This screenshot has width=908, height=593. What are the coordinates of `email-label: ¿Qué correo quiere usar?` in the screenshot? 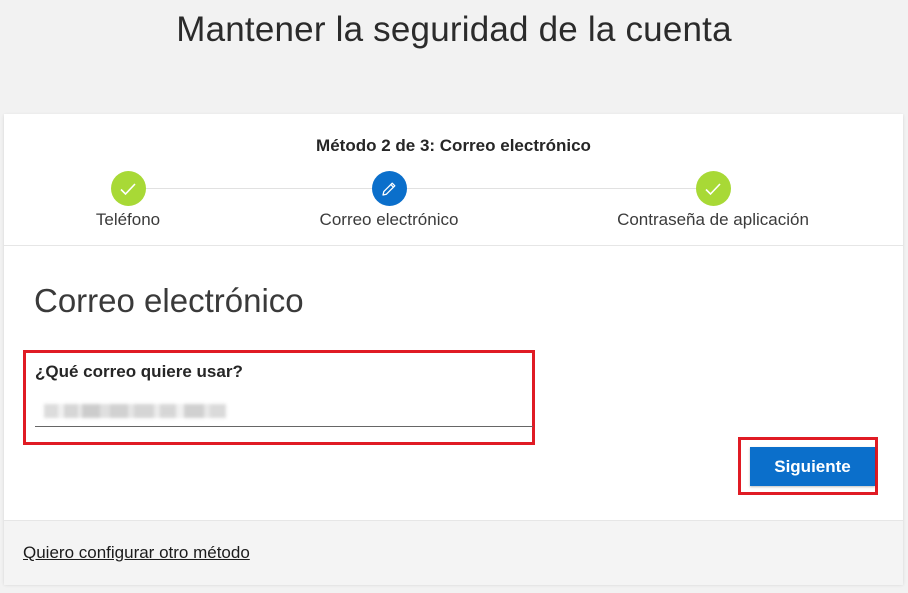 It's located at (139, 371).